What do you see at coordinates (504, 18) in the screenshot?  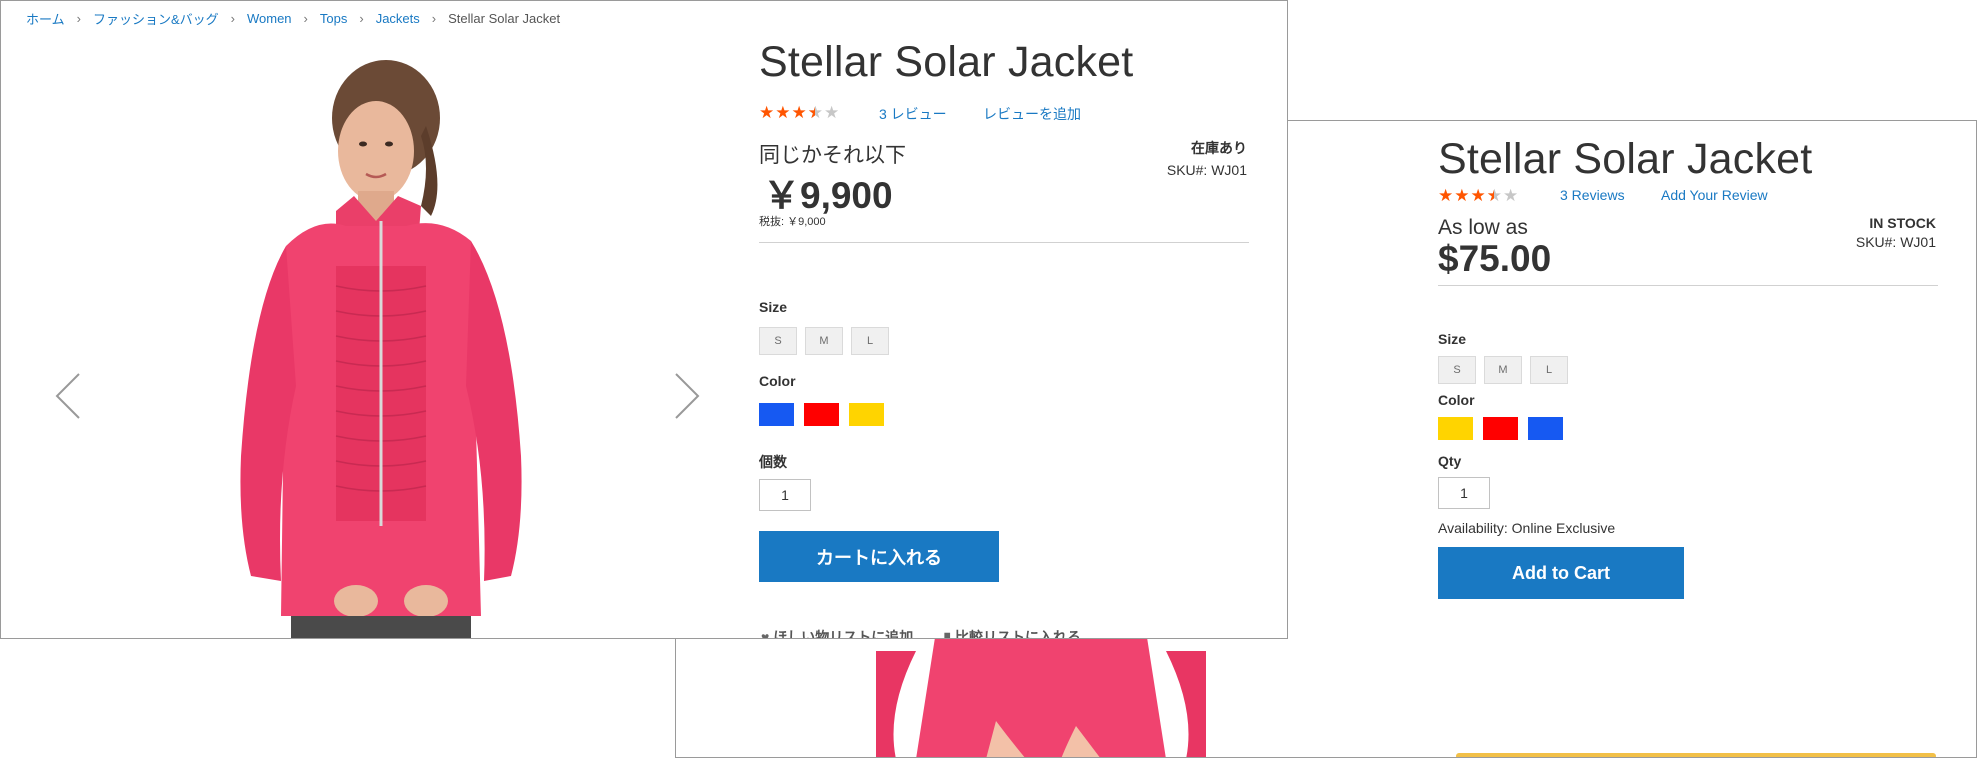 I see `breadcrumb-current: Stellar Solar Jacket` at bounding box center [504, 18].